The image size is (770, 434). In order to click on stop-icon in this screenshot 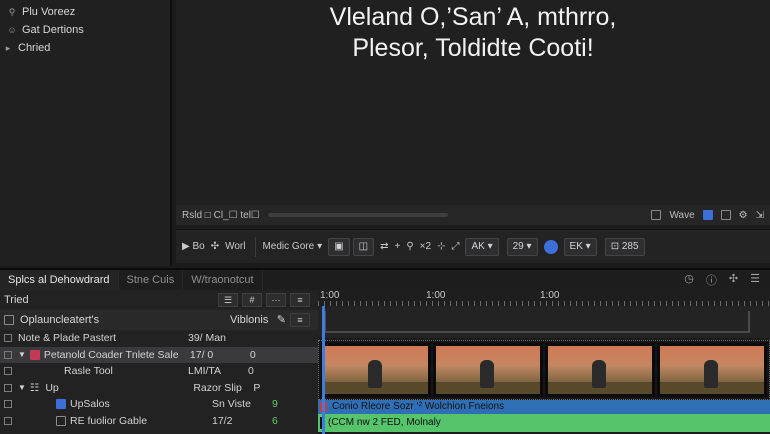, I will do `click(725, 215)`.